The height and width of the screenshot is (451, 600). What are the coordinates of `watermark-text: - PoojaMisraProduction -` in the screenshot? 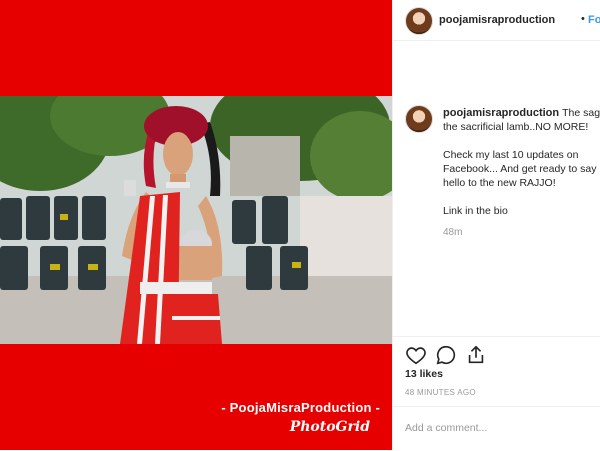 It's located at (300, 407).